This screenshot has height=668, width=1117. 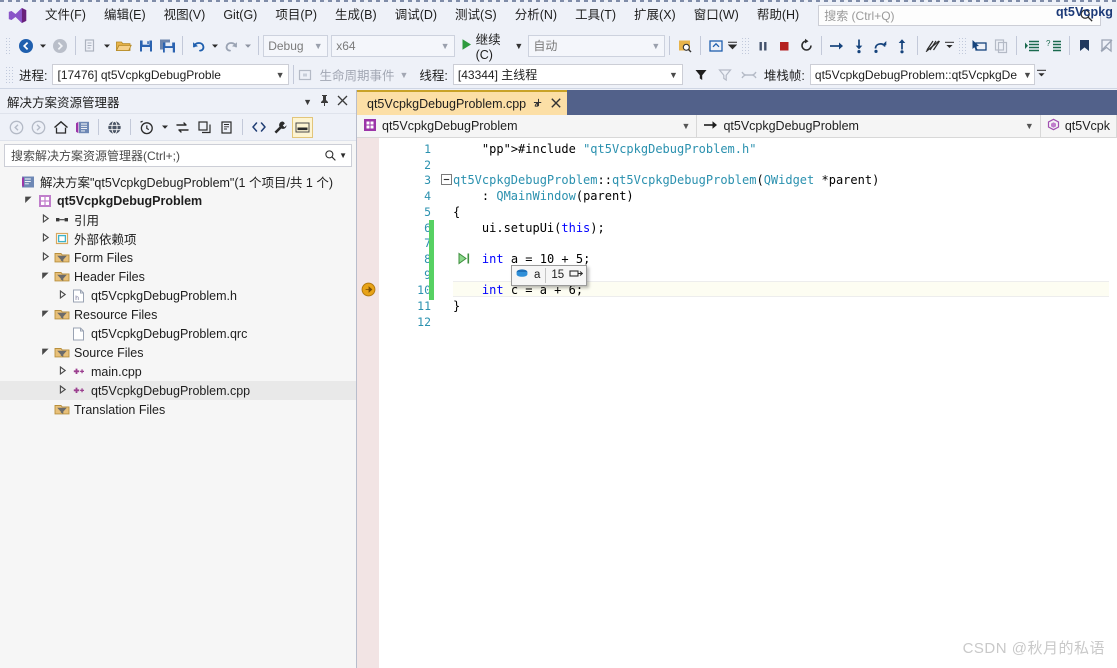 What do you see at coordinates (124, 46) in the screenshot?
I see `open-folder-icon` at bounding box center [124, 46].